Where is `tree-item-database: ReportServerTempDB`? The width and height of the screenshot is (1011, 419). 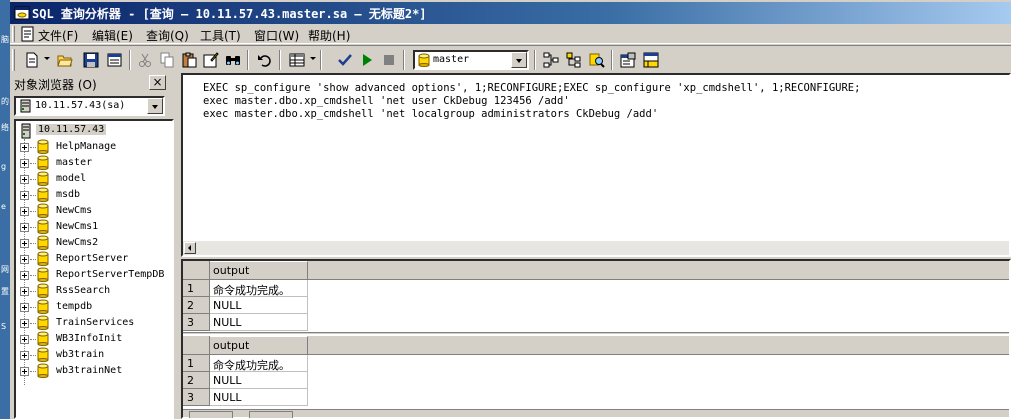 tree-item-database: ReportServerTempDB is located at coordinates (96, 275).